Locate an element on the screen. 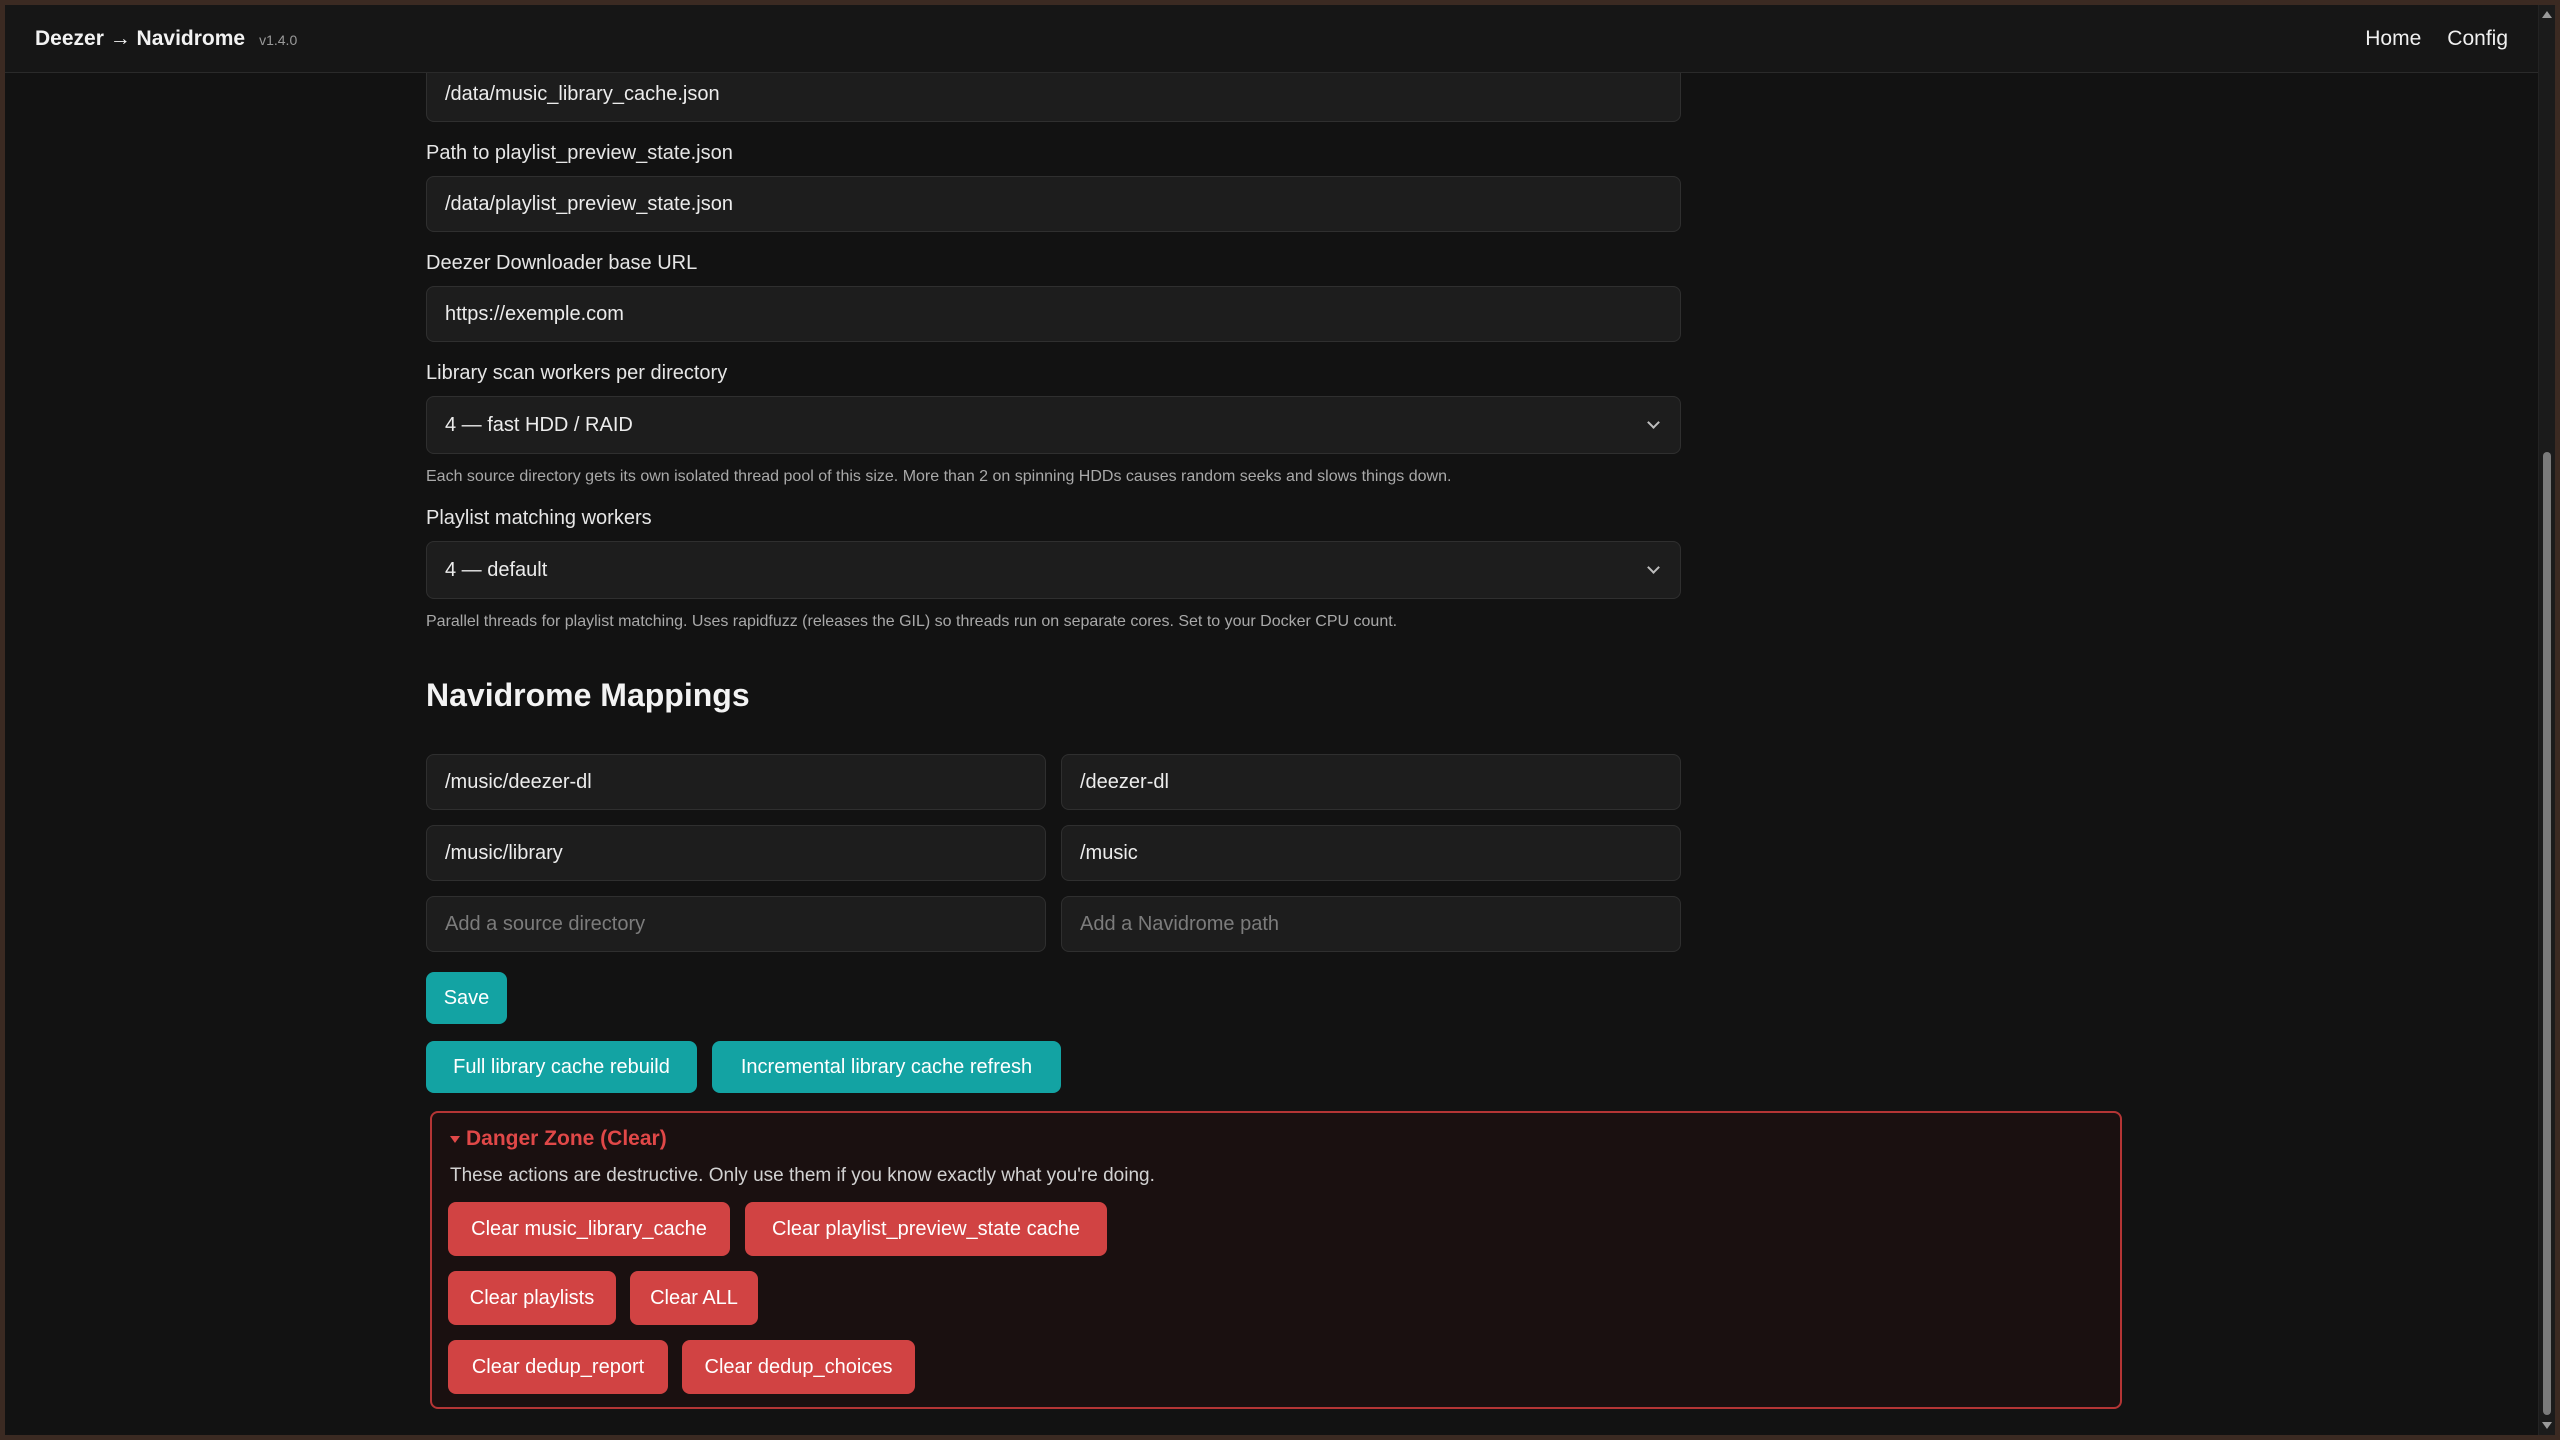  mapping-source-input: /music/deezer-dl is located at coordinates (736, 782).